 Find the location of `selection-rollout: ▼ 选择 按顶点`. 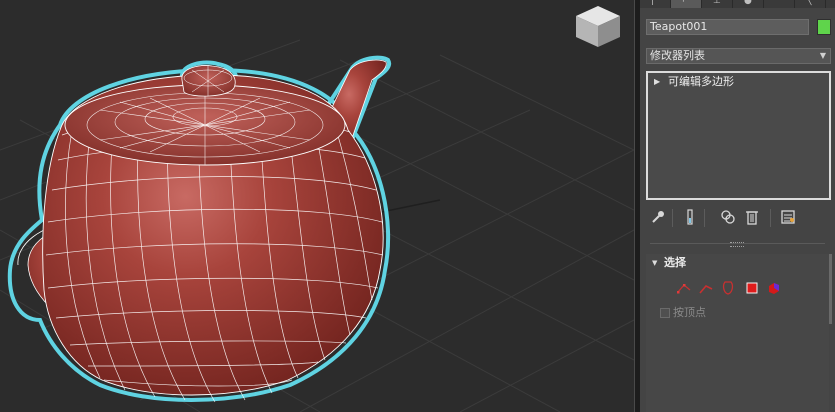

selection-rollout: ▼ 选择 按顶点 is located at coordinates (737, 333).